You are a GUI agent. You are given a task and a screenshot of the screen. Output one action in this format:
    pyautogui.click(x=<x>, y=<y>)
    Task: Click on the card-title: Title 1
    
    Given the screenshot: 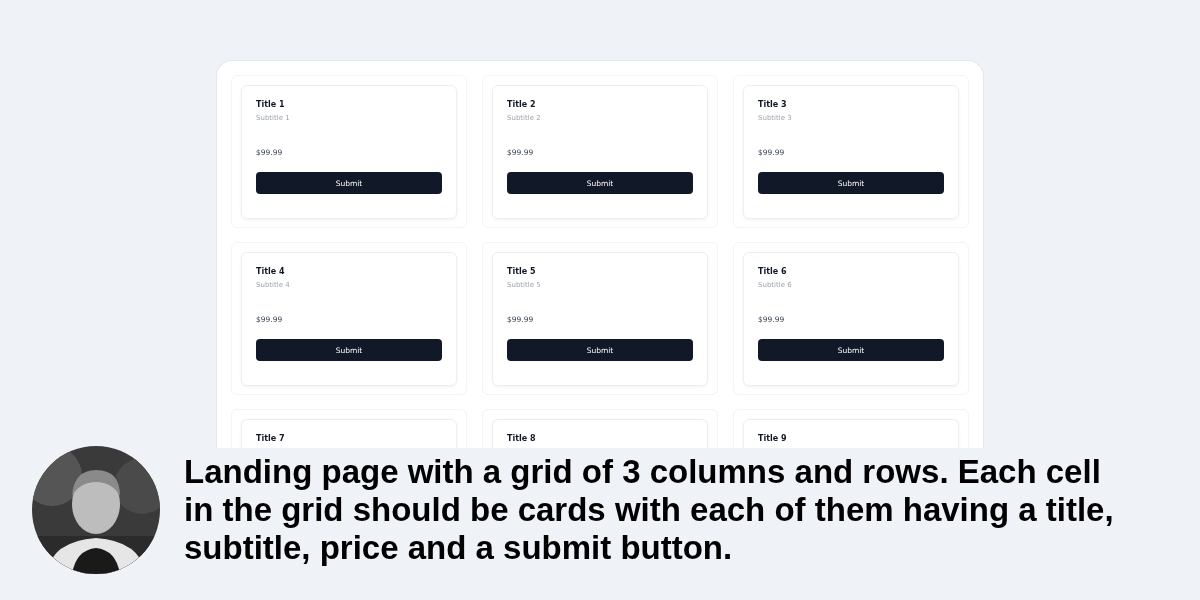 What is the action you would take?
    pyautogui.click(x=271, y=104)
    